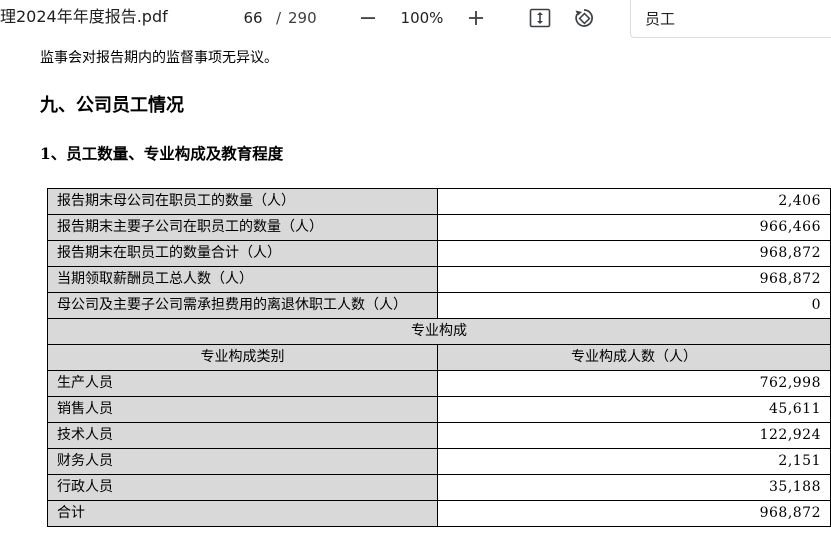  Describe the element at coordinates (242, 435) in the screenshot. I see `row-label: 技术人员` at that location.